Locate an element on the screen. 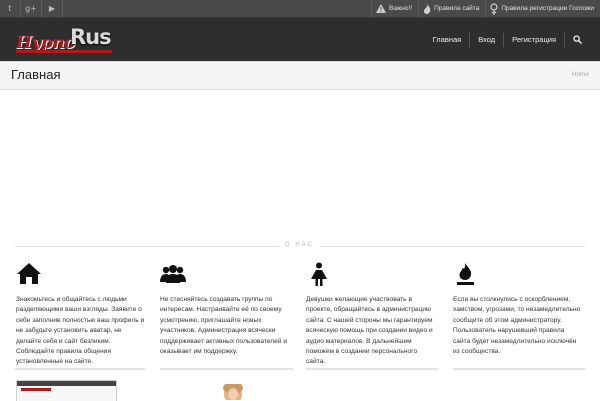  warning-icon is located at coordinates (380, 8).